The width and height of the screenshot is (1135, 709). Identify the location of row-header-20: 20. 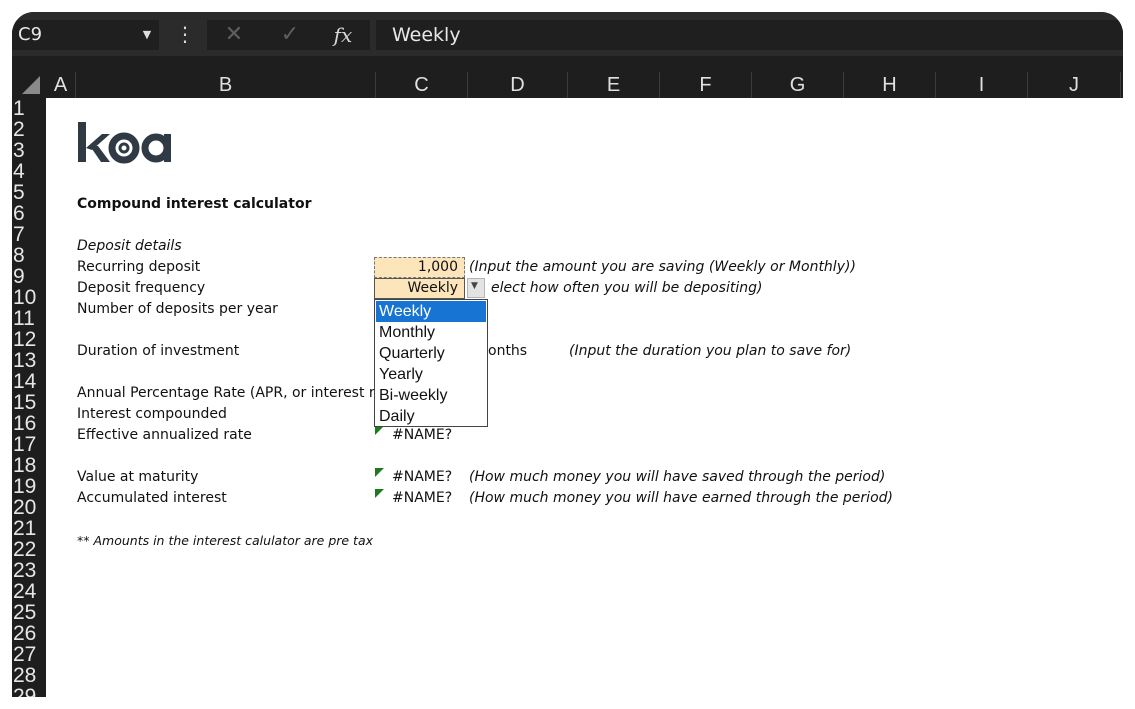
(29, 507).